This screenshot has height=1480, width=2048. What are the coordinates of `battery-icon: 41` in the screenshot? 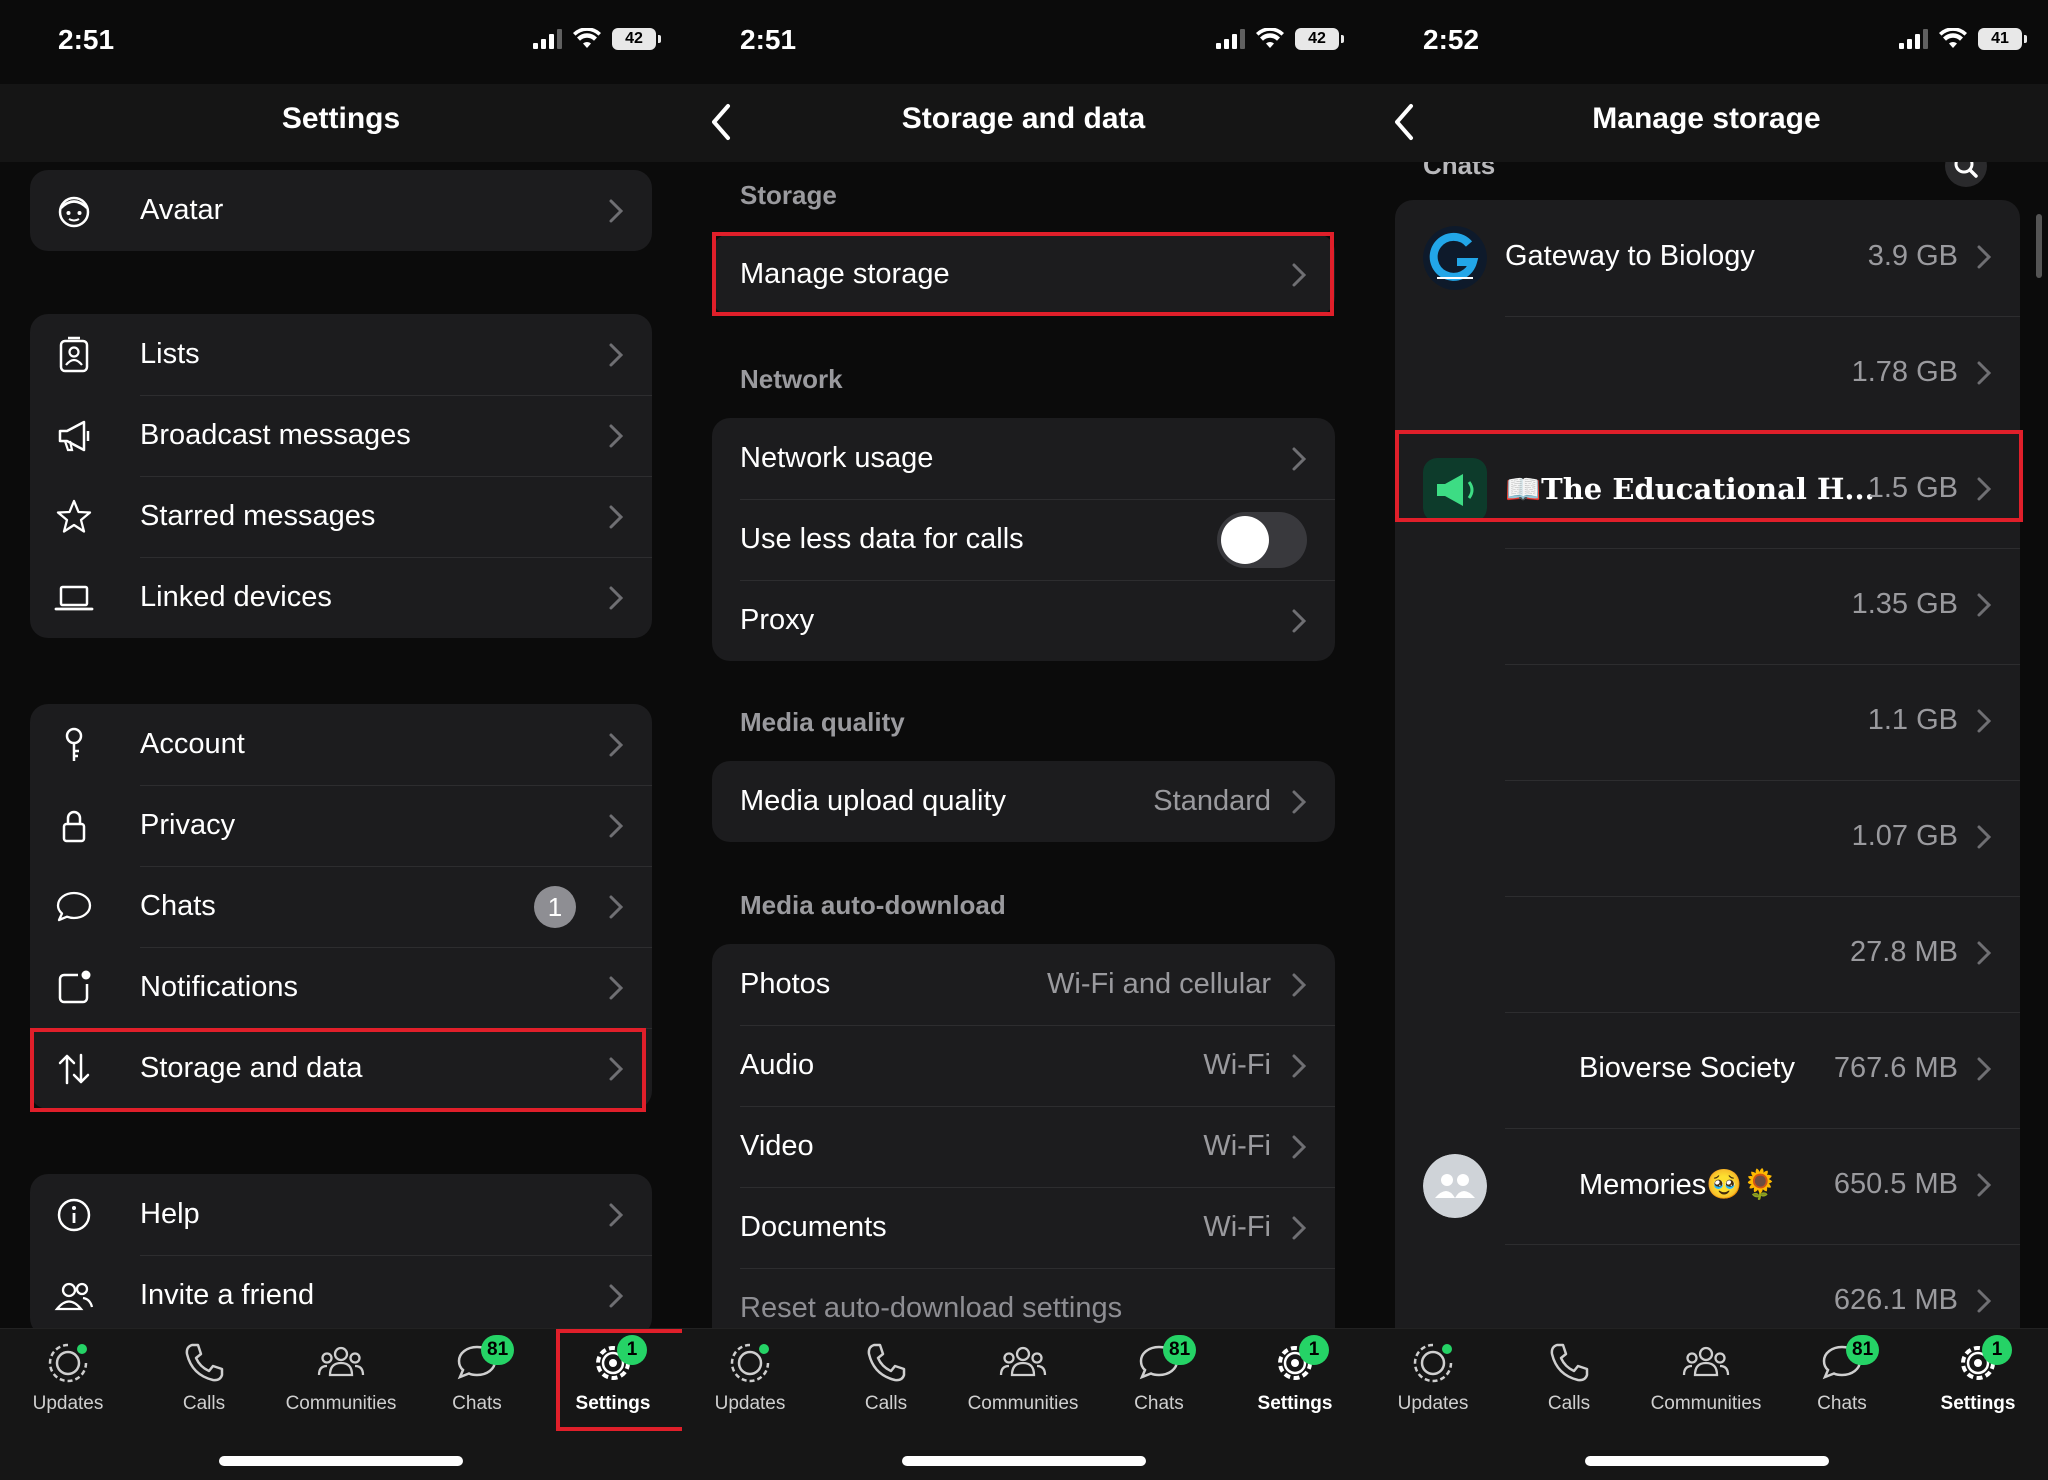 It's located at (2002, 39).